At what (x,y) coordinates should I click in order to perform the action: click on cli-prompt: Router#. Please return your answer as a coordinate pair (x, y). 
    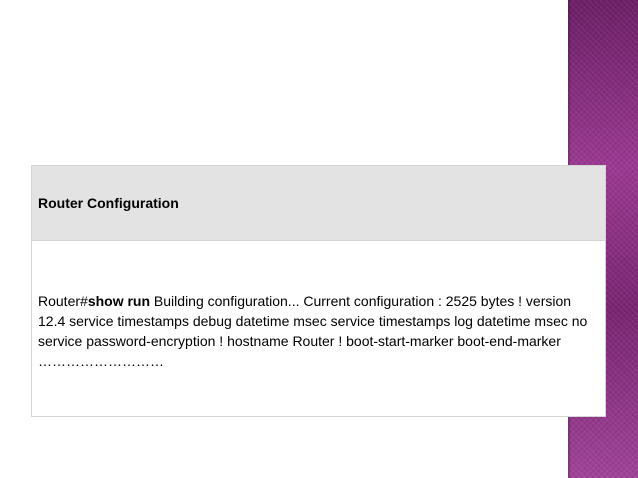
    Looking at the image, I should click on (63, 300).